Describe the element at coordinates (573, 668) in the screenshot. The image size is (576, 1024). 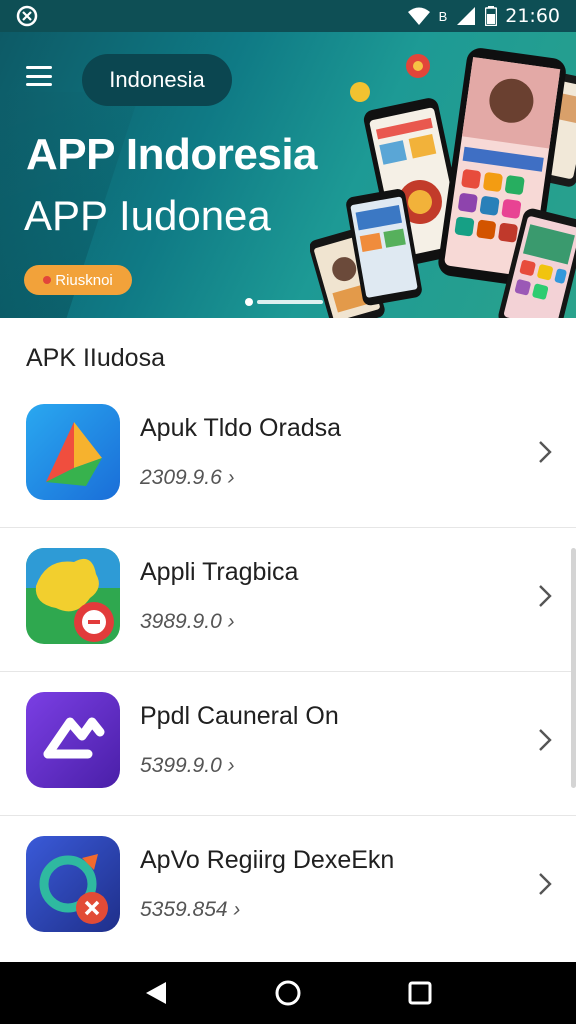
I see `scrollbar` at that location.